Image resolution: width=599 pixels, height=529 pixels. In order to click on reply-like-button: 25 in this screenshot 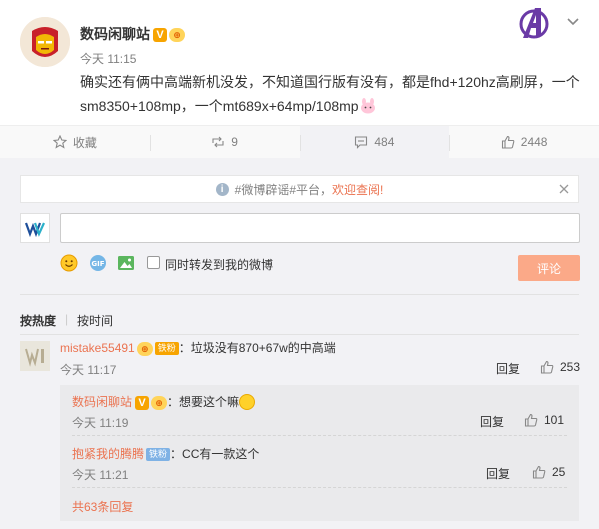, I will do `click(548, 472)`.